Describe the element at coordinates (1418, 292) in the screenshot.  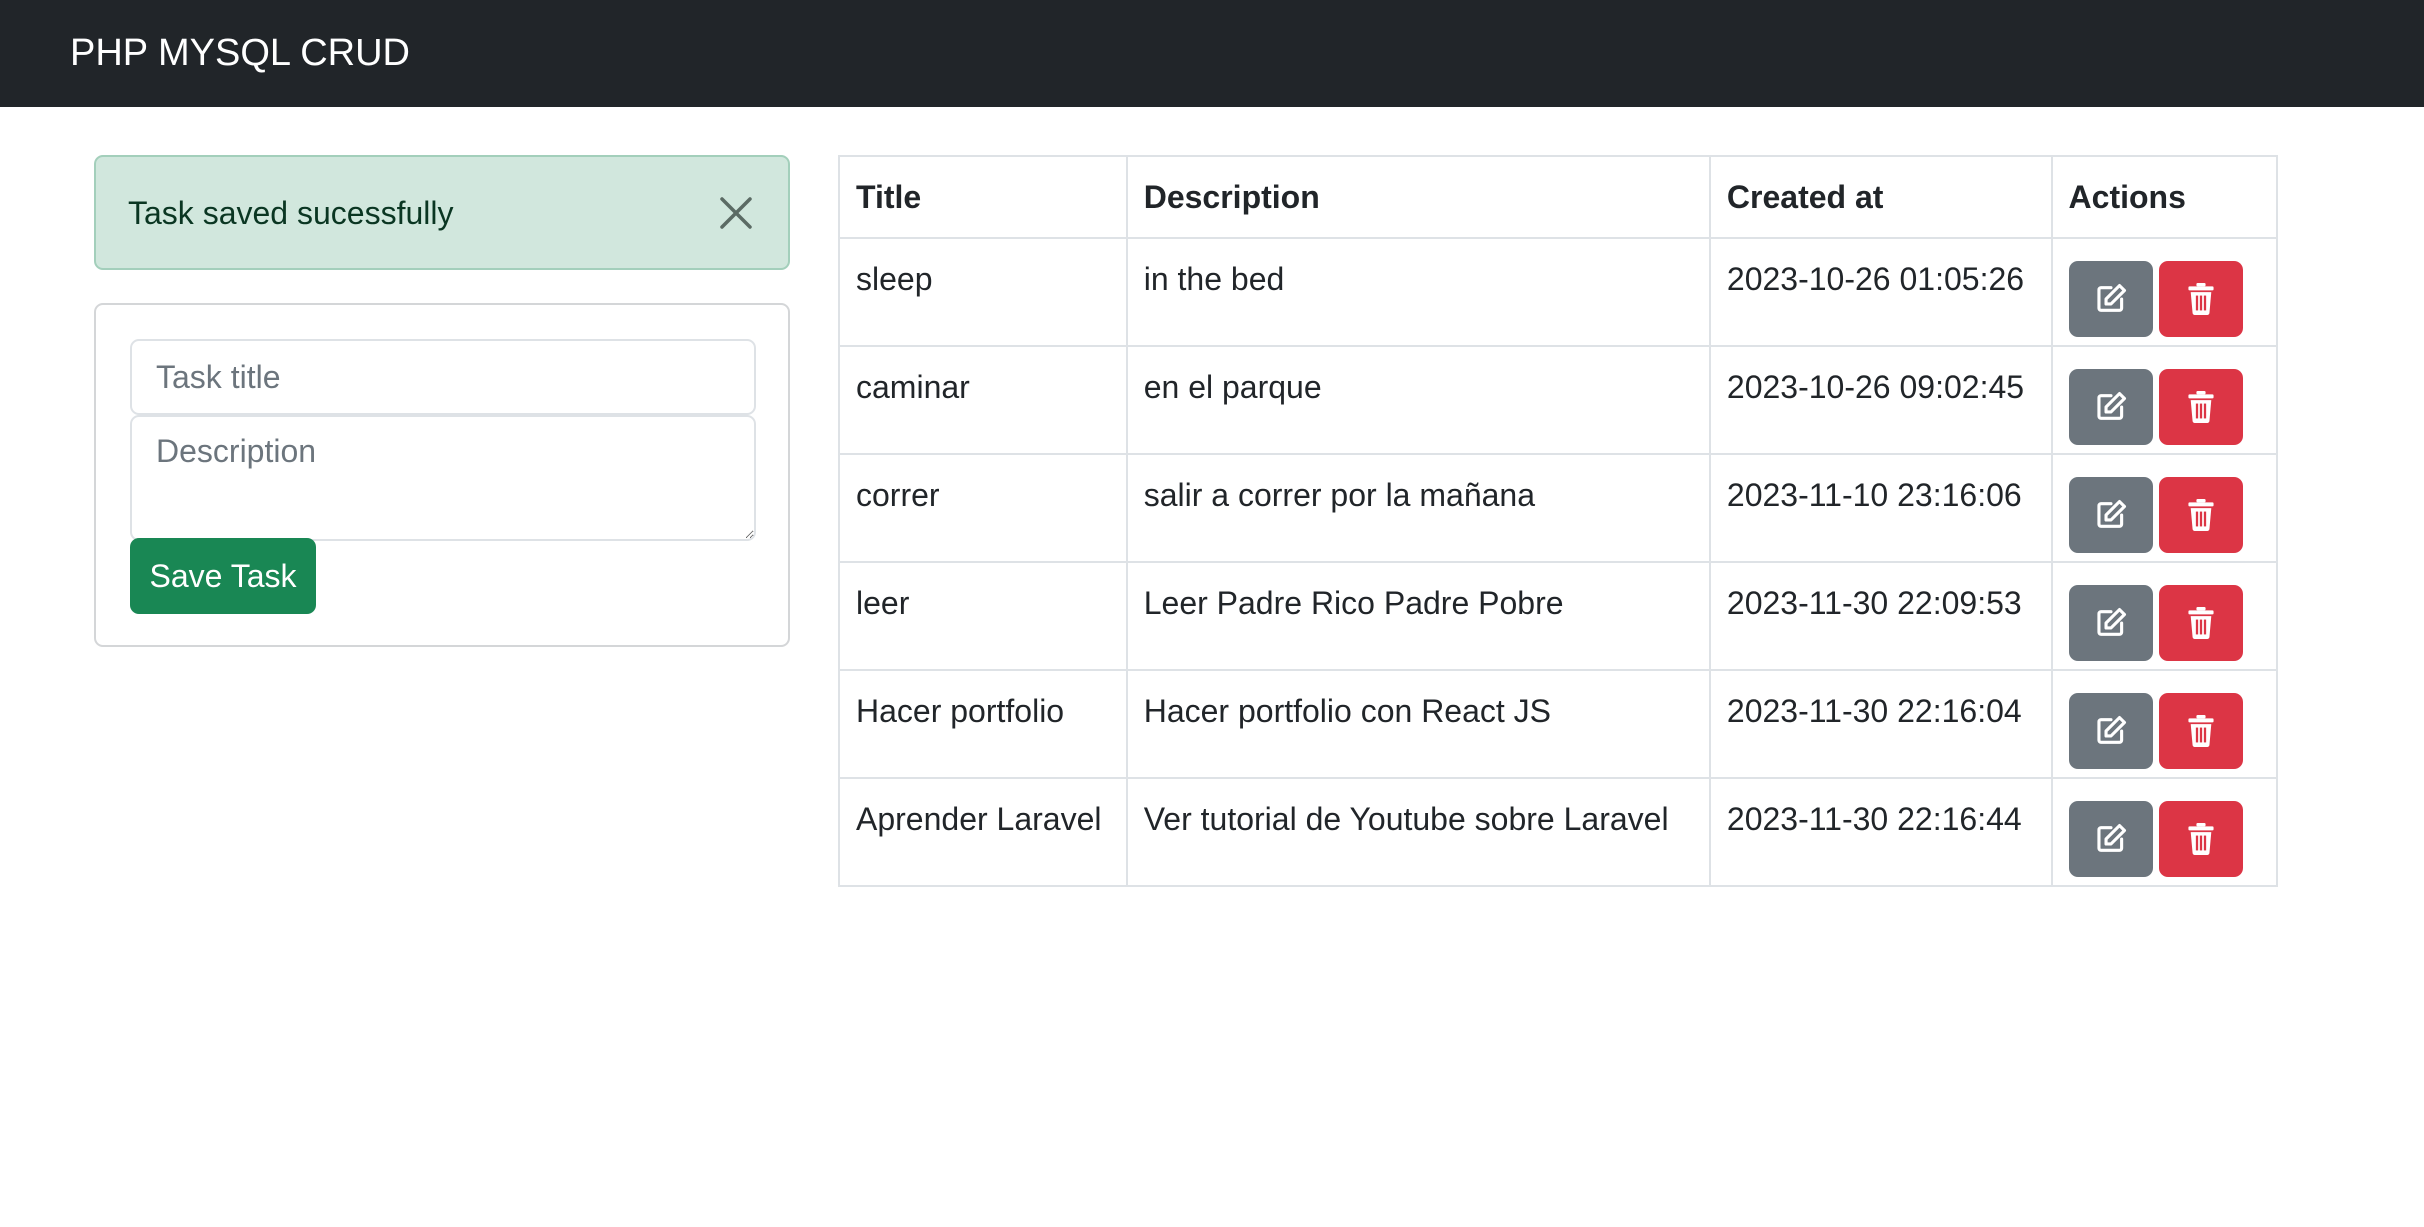
I see `cell-description: in the bed` at that location.